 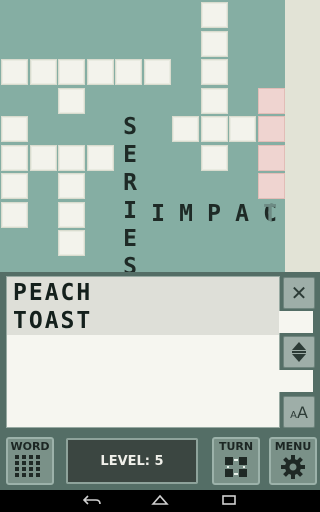 I want to click on turn-button-label: TURN, so click(x=236, y=446).